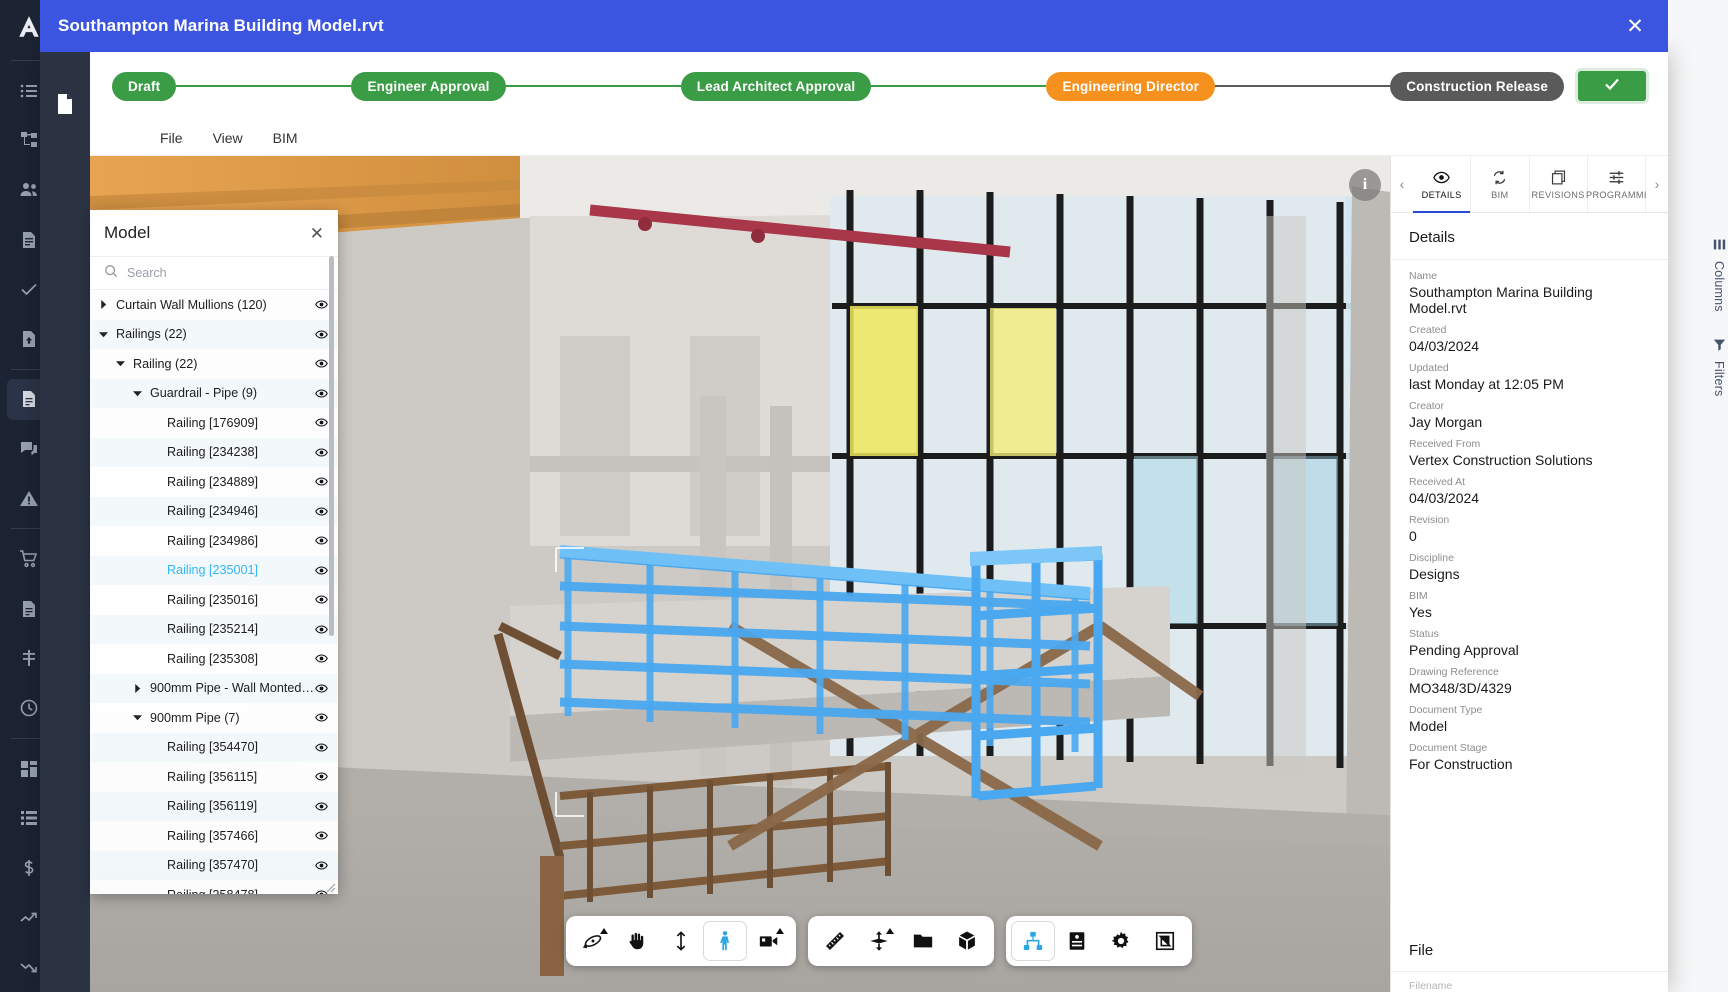 The image size is (1728, 992). I want to click on tree-row: Railings (22), so click(214, 334).